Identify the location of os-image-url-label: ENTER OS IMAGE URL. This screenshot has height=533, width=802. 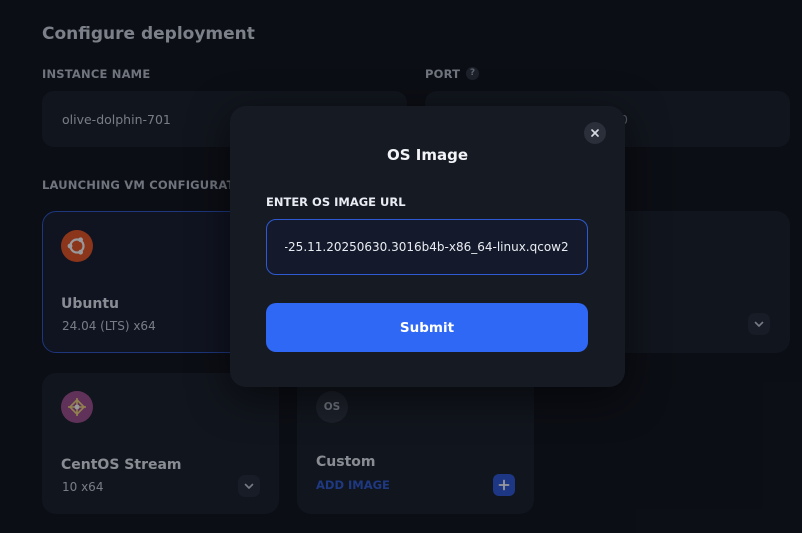
(336, 202).